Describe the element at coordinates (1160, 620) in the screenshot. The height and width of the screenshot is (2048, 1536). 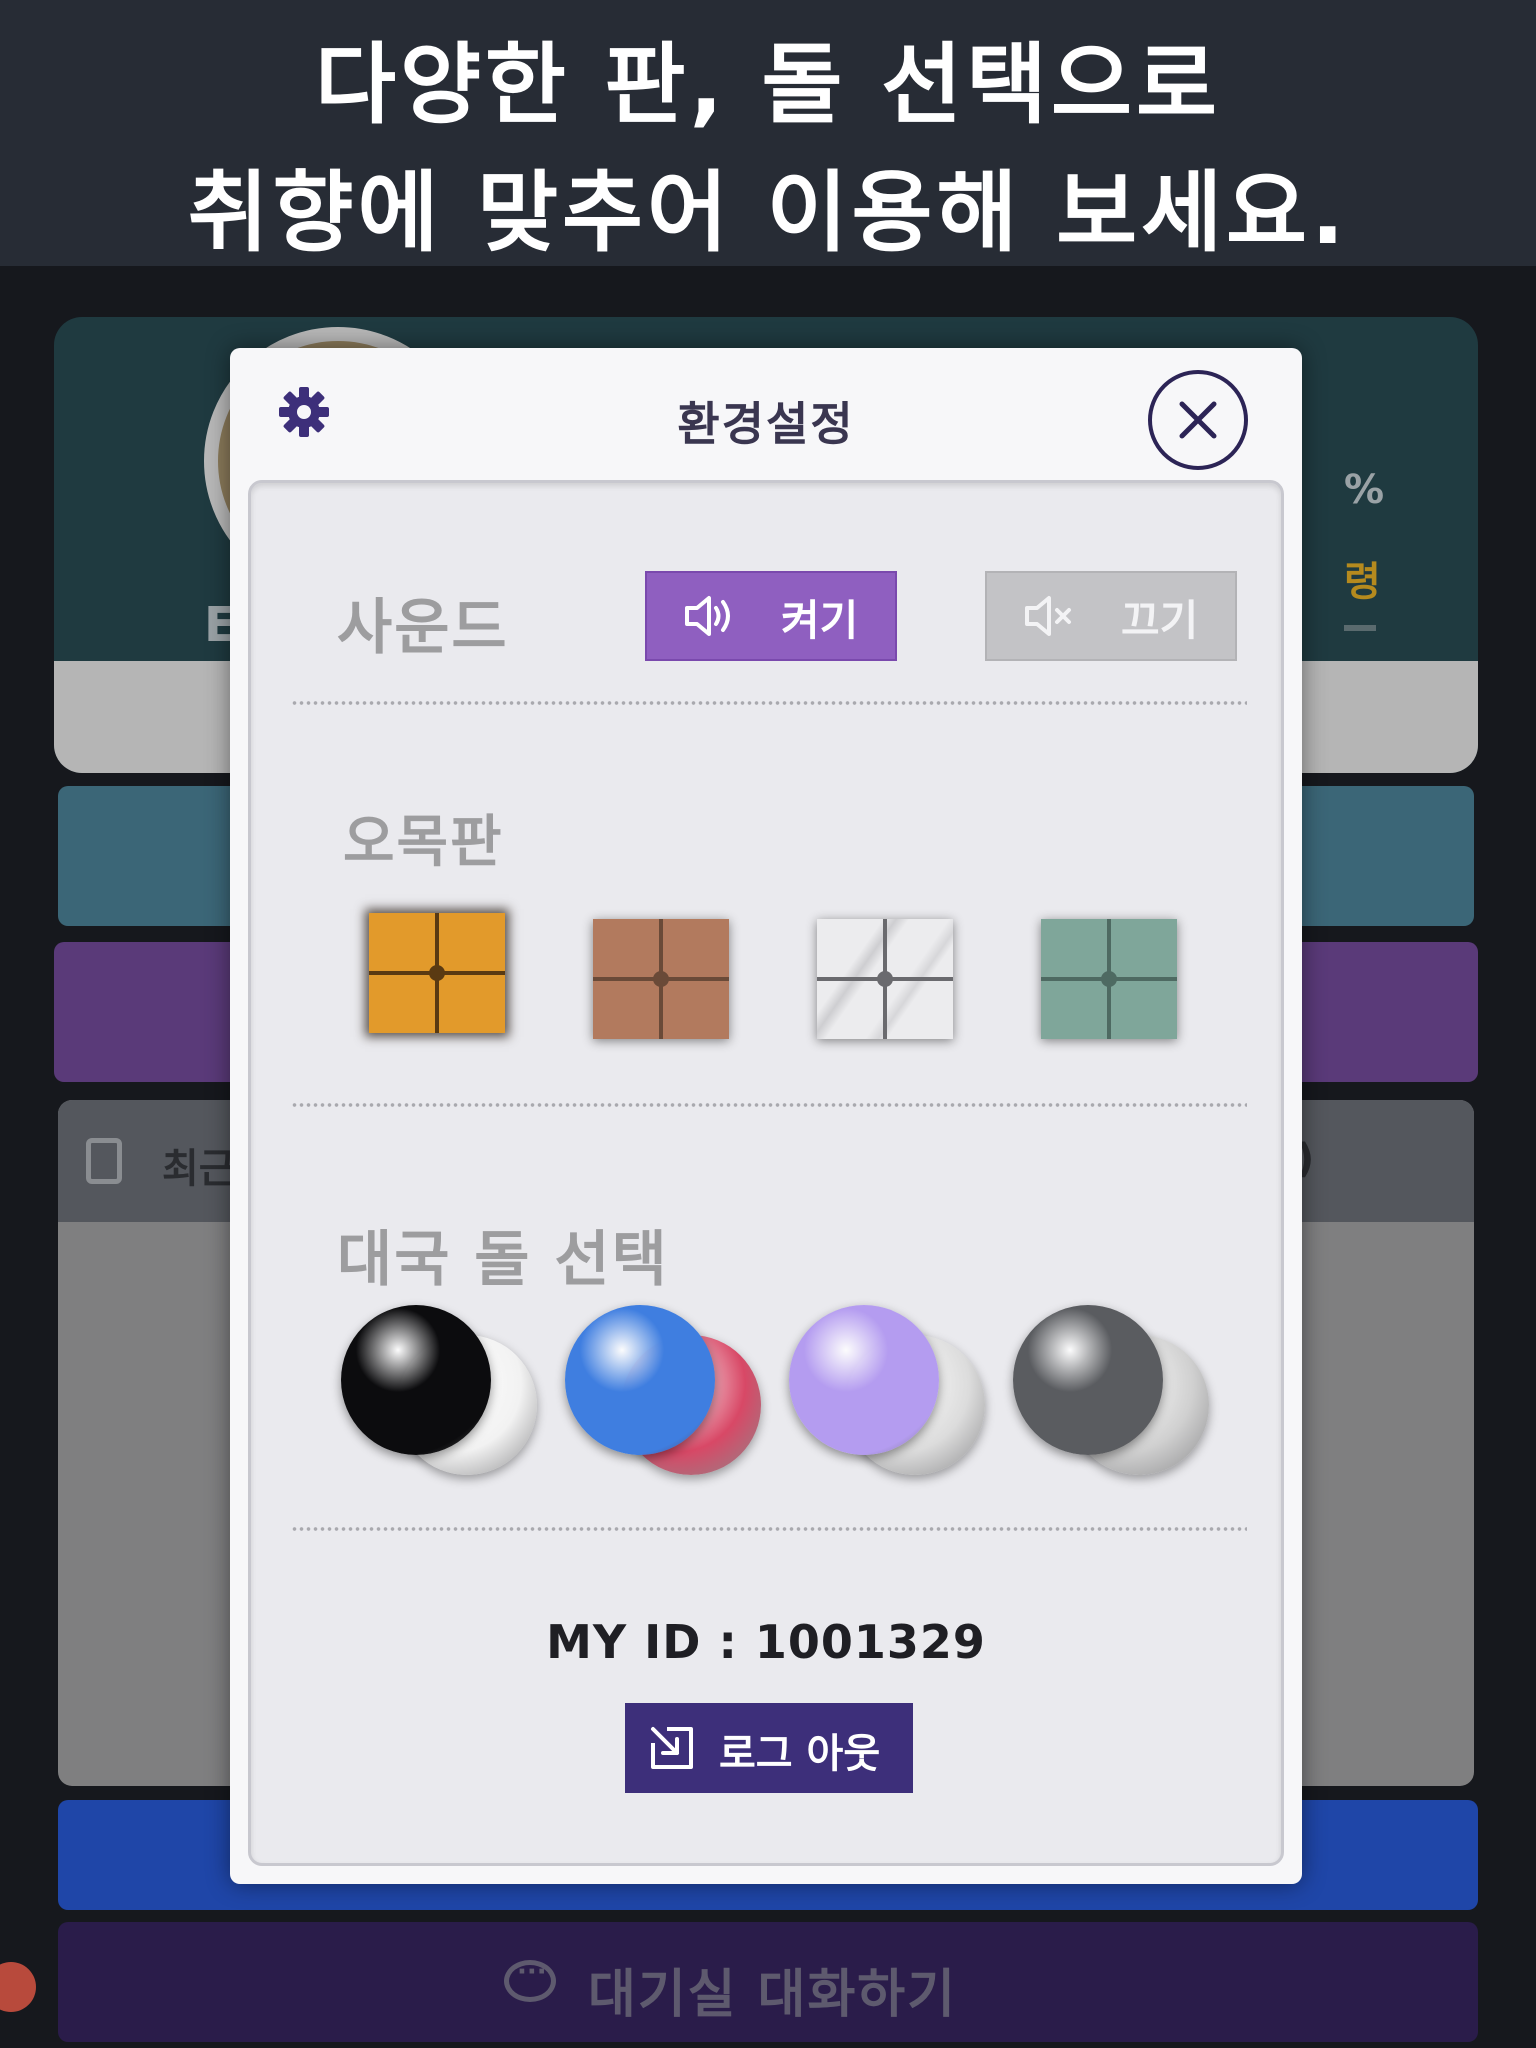
I see `sound-off-label: 끄기` at that location.